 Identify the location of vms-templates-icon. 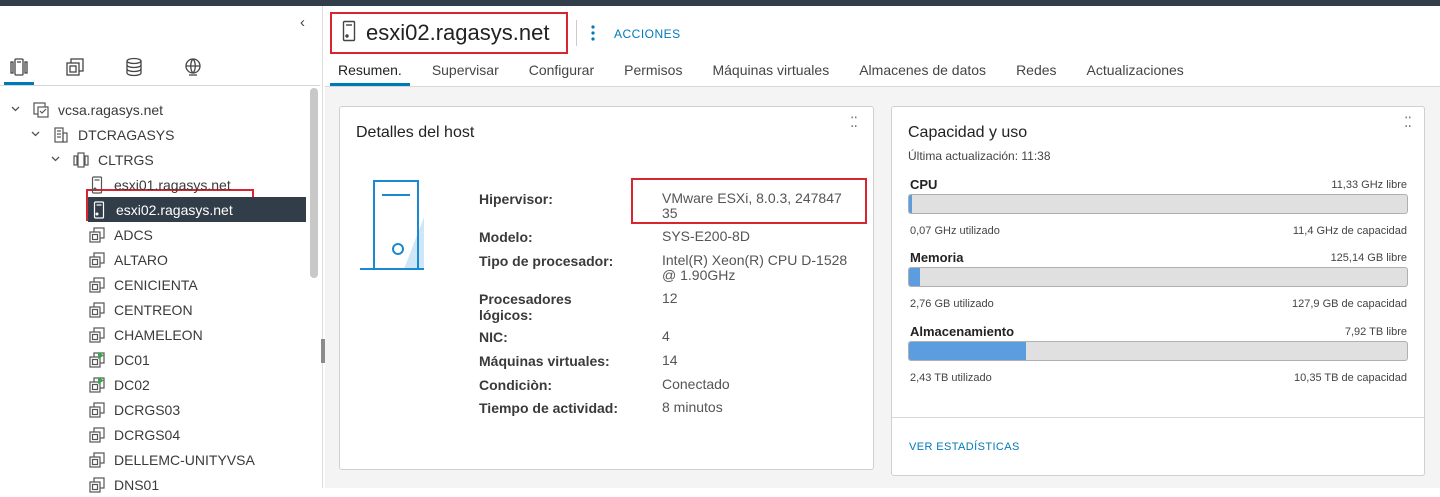
(75, 67).